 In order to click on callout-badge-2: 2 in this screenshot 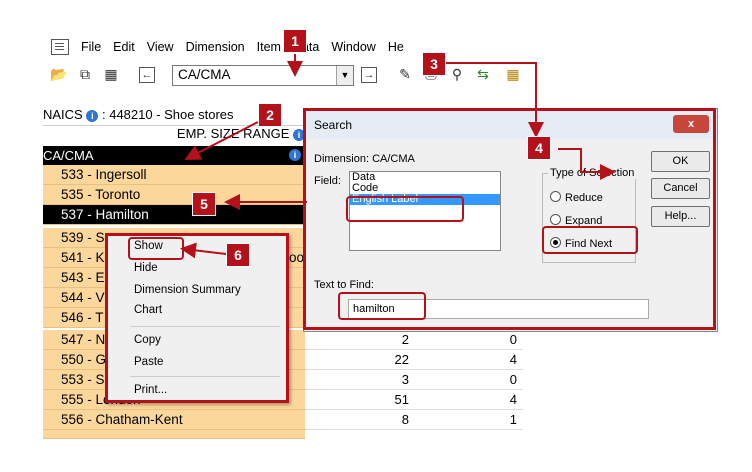, I will do `click(270, 115)`.